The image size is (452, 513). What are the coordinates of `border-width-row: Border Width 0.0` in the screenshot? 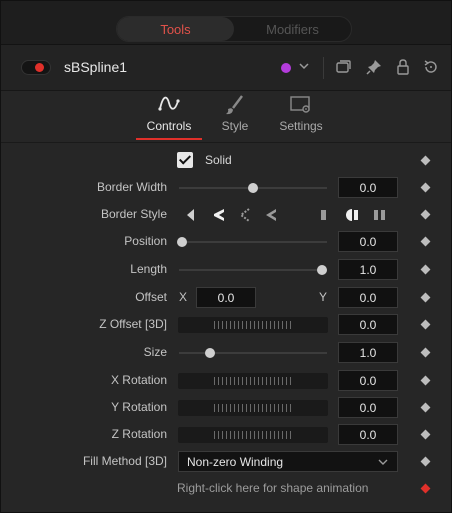 It's located at (226, 188).